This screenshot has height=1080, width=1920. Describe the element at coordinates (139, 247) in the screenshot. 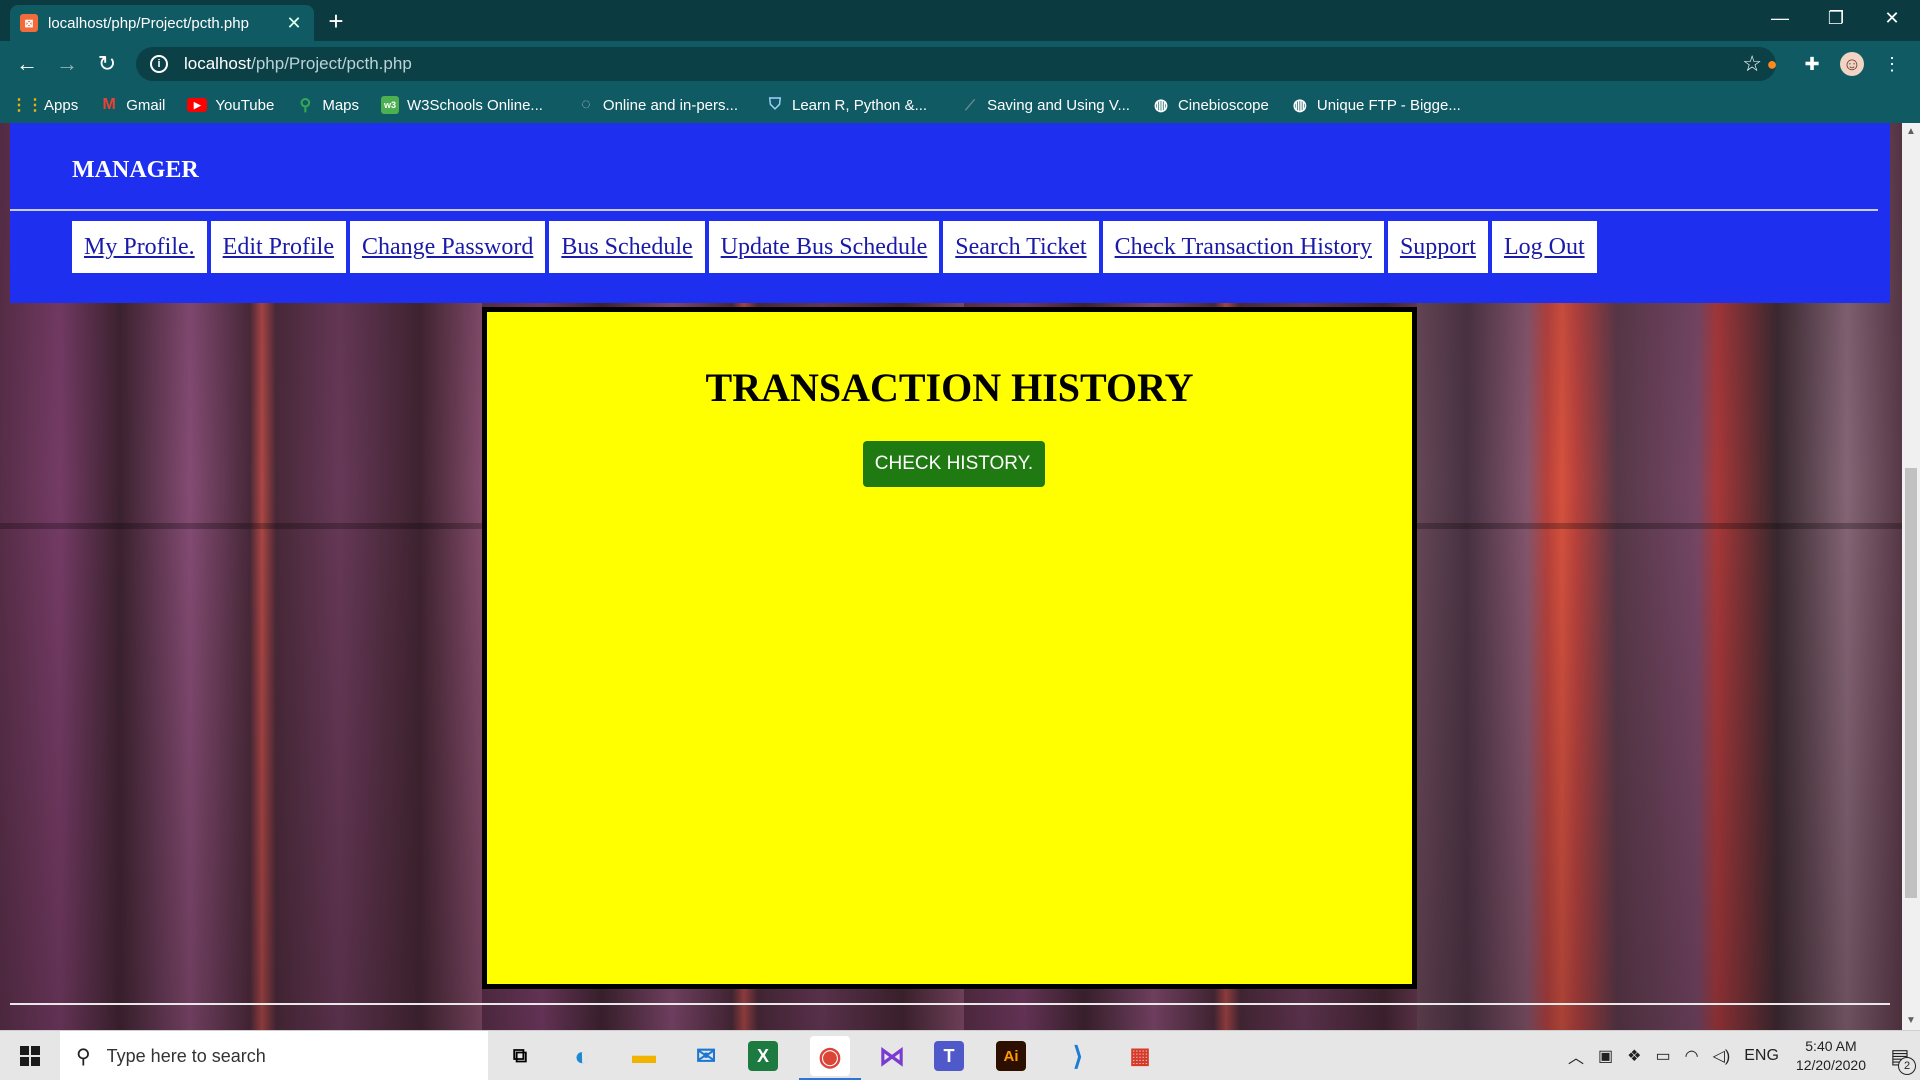

I see `nav-my-profile: My Profile.` at that location.